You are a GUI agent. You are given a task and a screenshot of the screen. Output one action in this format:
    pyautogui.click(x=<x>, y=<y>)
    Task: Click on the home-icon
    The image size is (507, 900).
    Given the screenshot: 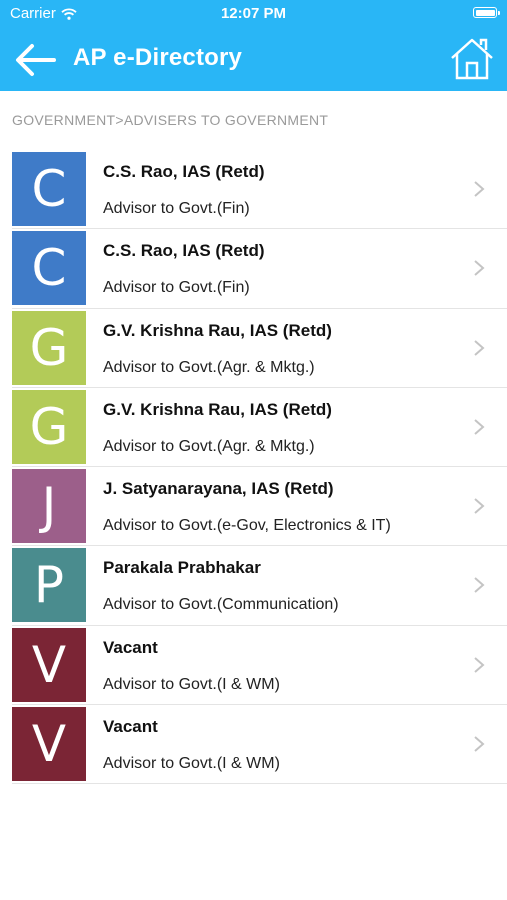 What is the action you would take?
    pyautogui.click(x=472, y=59)
    